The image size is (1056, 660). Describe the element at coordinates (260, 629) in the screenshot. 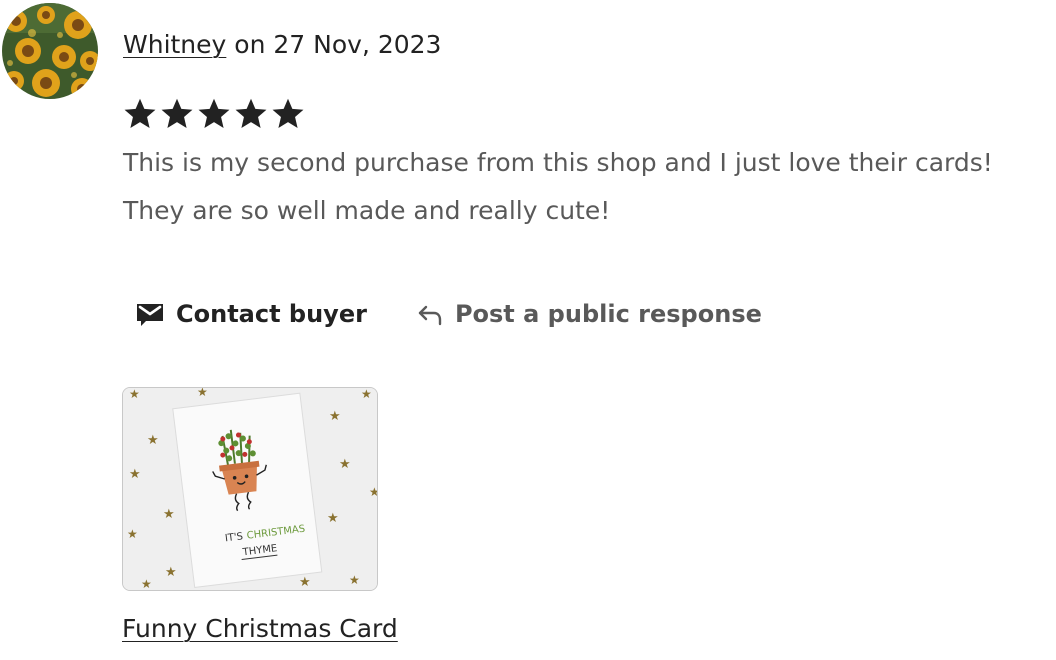

I see `product-title-link: Funny Christmas Card` at that location.